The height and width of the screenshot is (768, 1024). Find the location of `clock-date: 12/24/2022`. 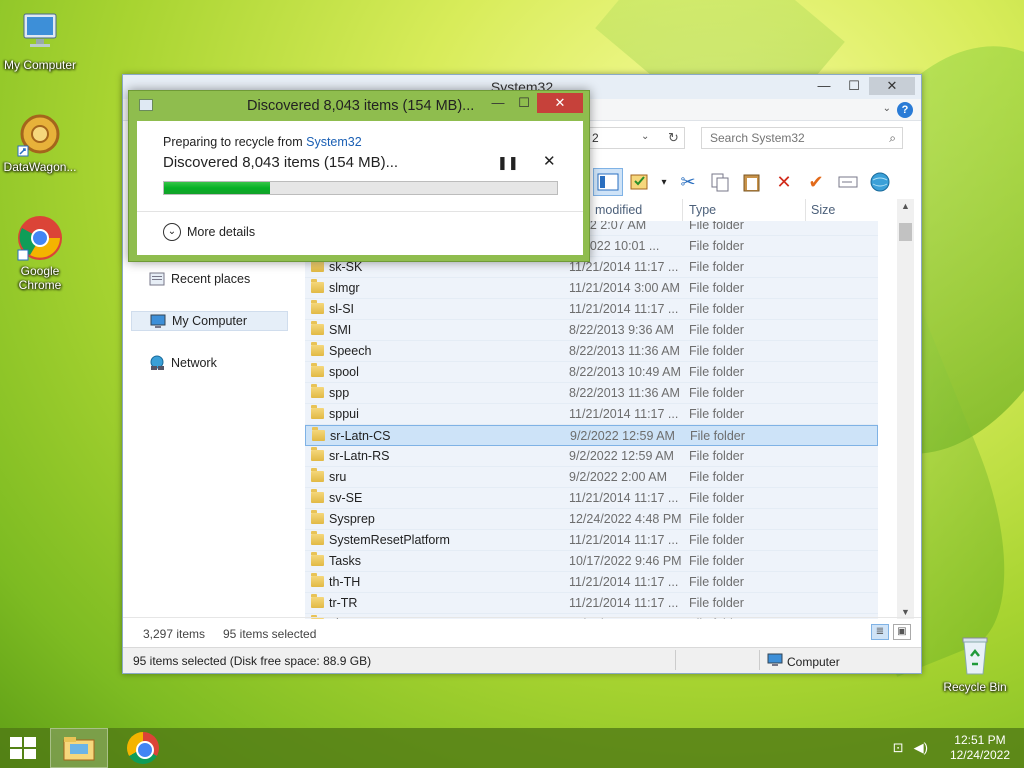

clock-date: 12/24/2022 is located at coordinates (979, 755).